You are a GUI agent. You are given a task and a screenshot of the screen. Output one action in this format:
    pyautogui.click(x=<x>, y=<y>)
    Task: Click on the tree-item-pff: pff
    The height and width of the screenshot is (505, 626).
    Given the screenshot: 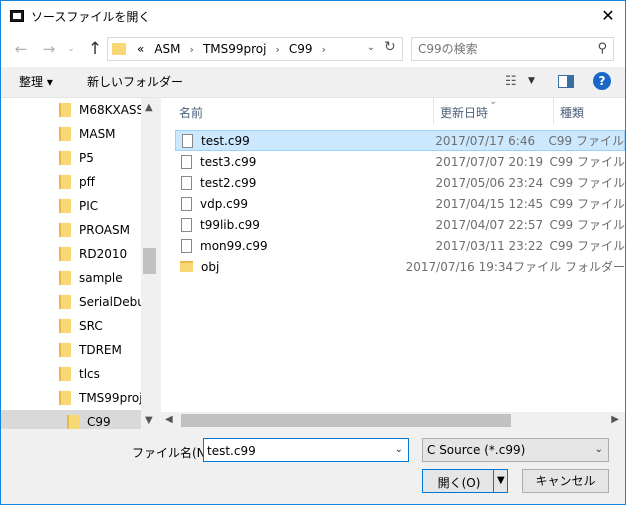 What is the action you would take?
    pyautogui.click(x=71, y=182)
    